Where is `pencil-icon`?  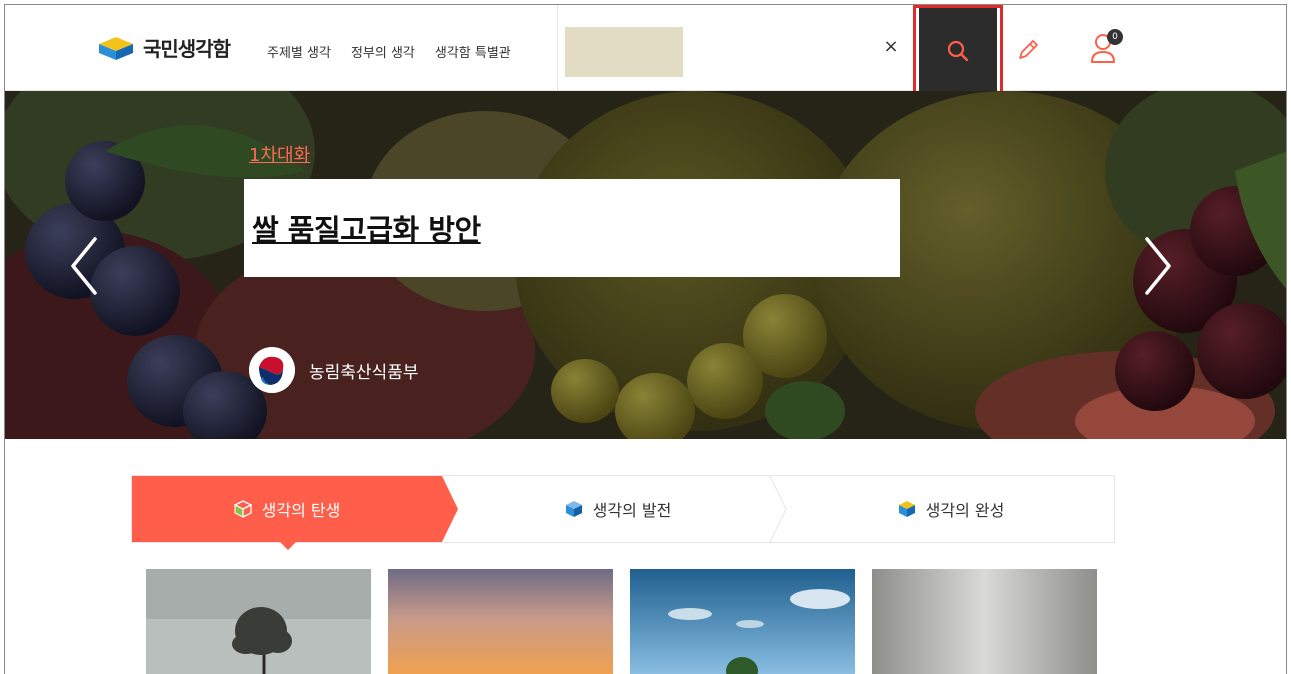 pencil-icon is located at coordinates (1028, 50).